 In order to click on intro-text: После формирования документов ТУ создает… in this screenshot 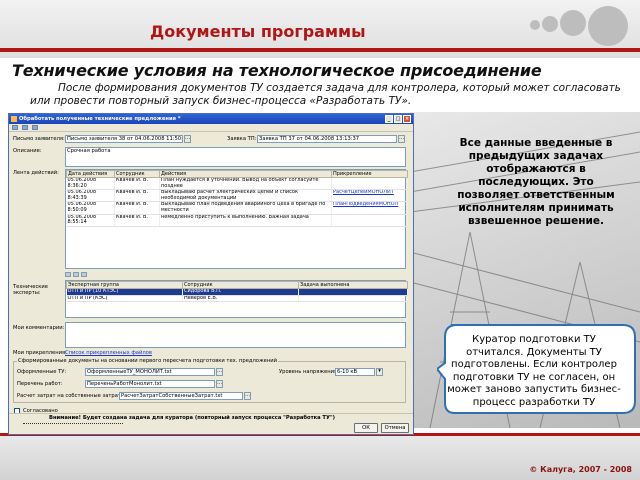, I will do `click(325, 94)`.